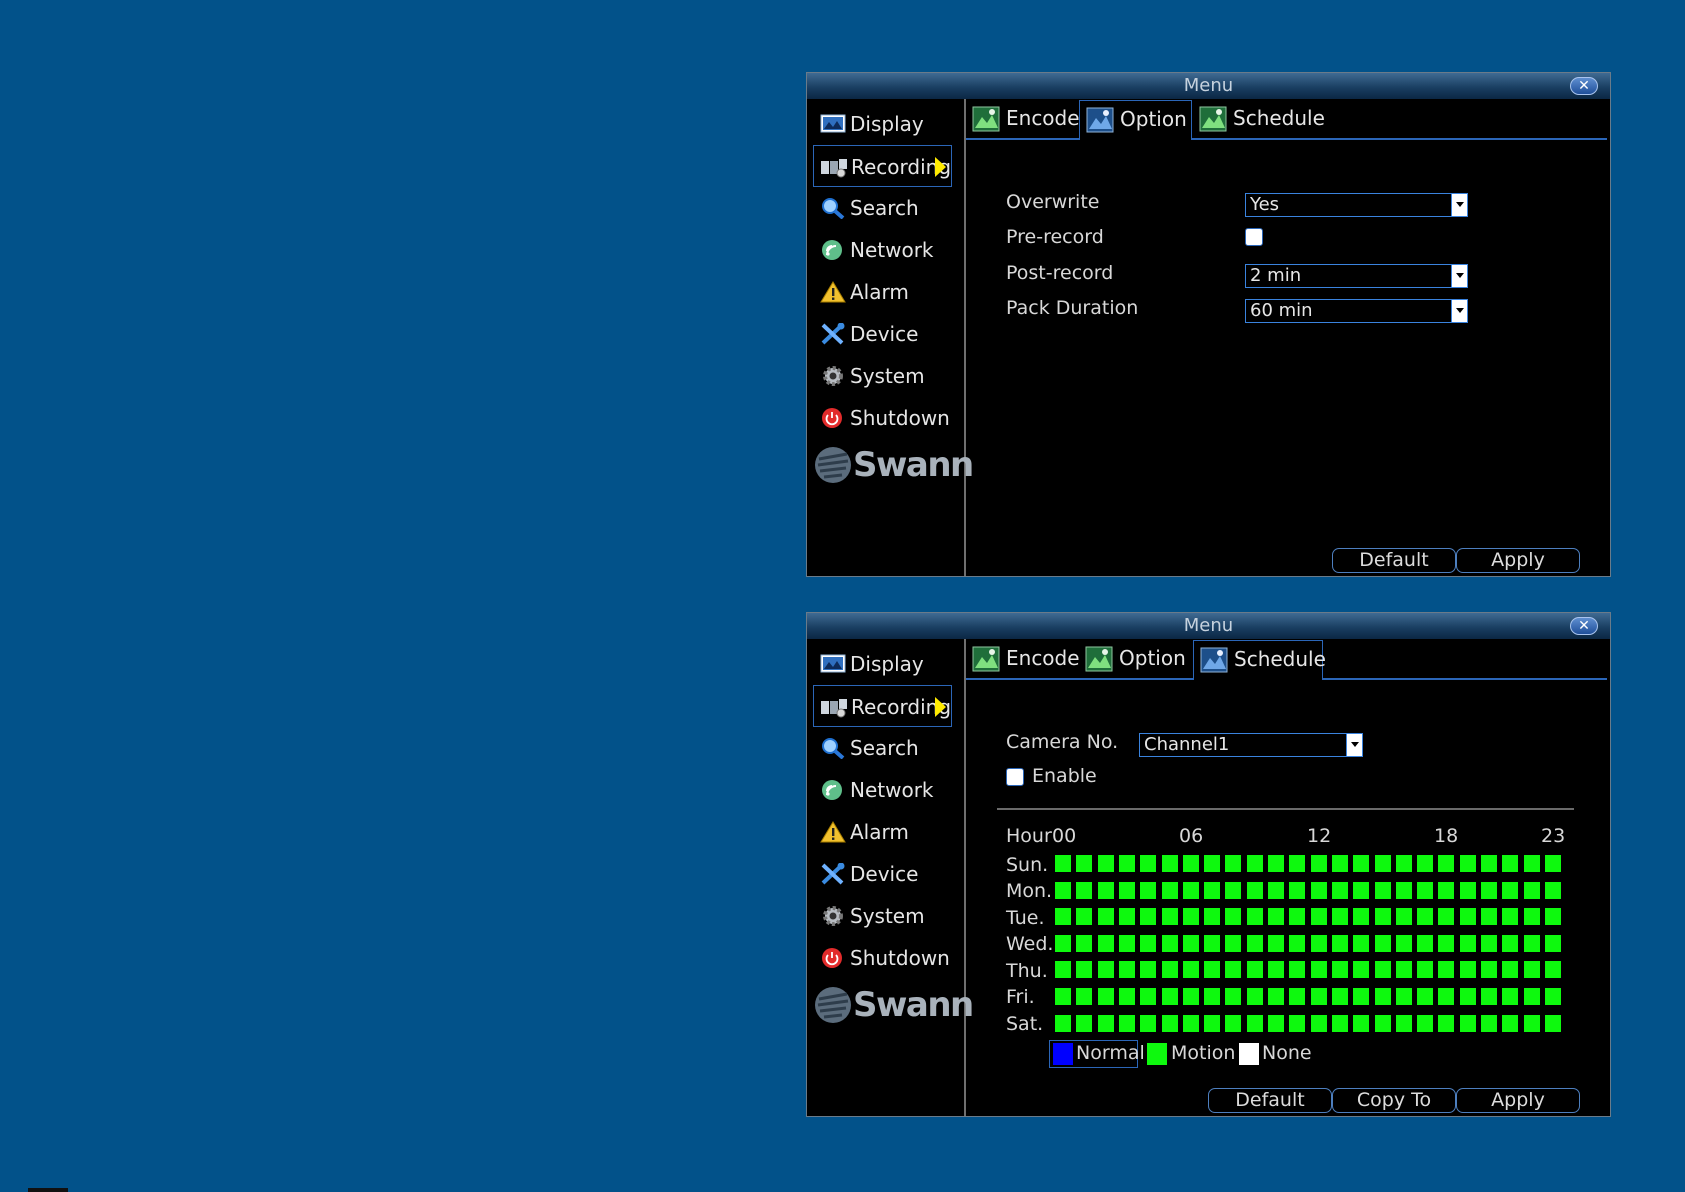 The image size is (1685, 1192). I want to click on sidebar-item-network: Network, so click(882, 790).